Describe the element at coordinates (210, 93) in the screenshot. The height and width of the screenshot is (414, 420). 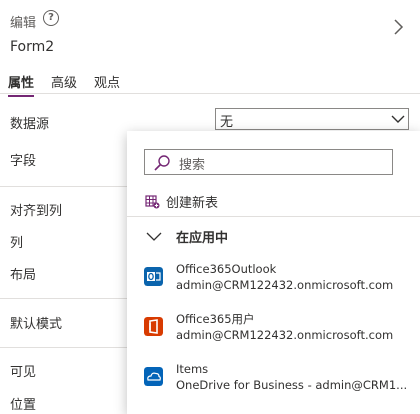
I see `tab-divider` at that location.